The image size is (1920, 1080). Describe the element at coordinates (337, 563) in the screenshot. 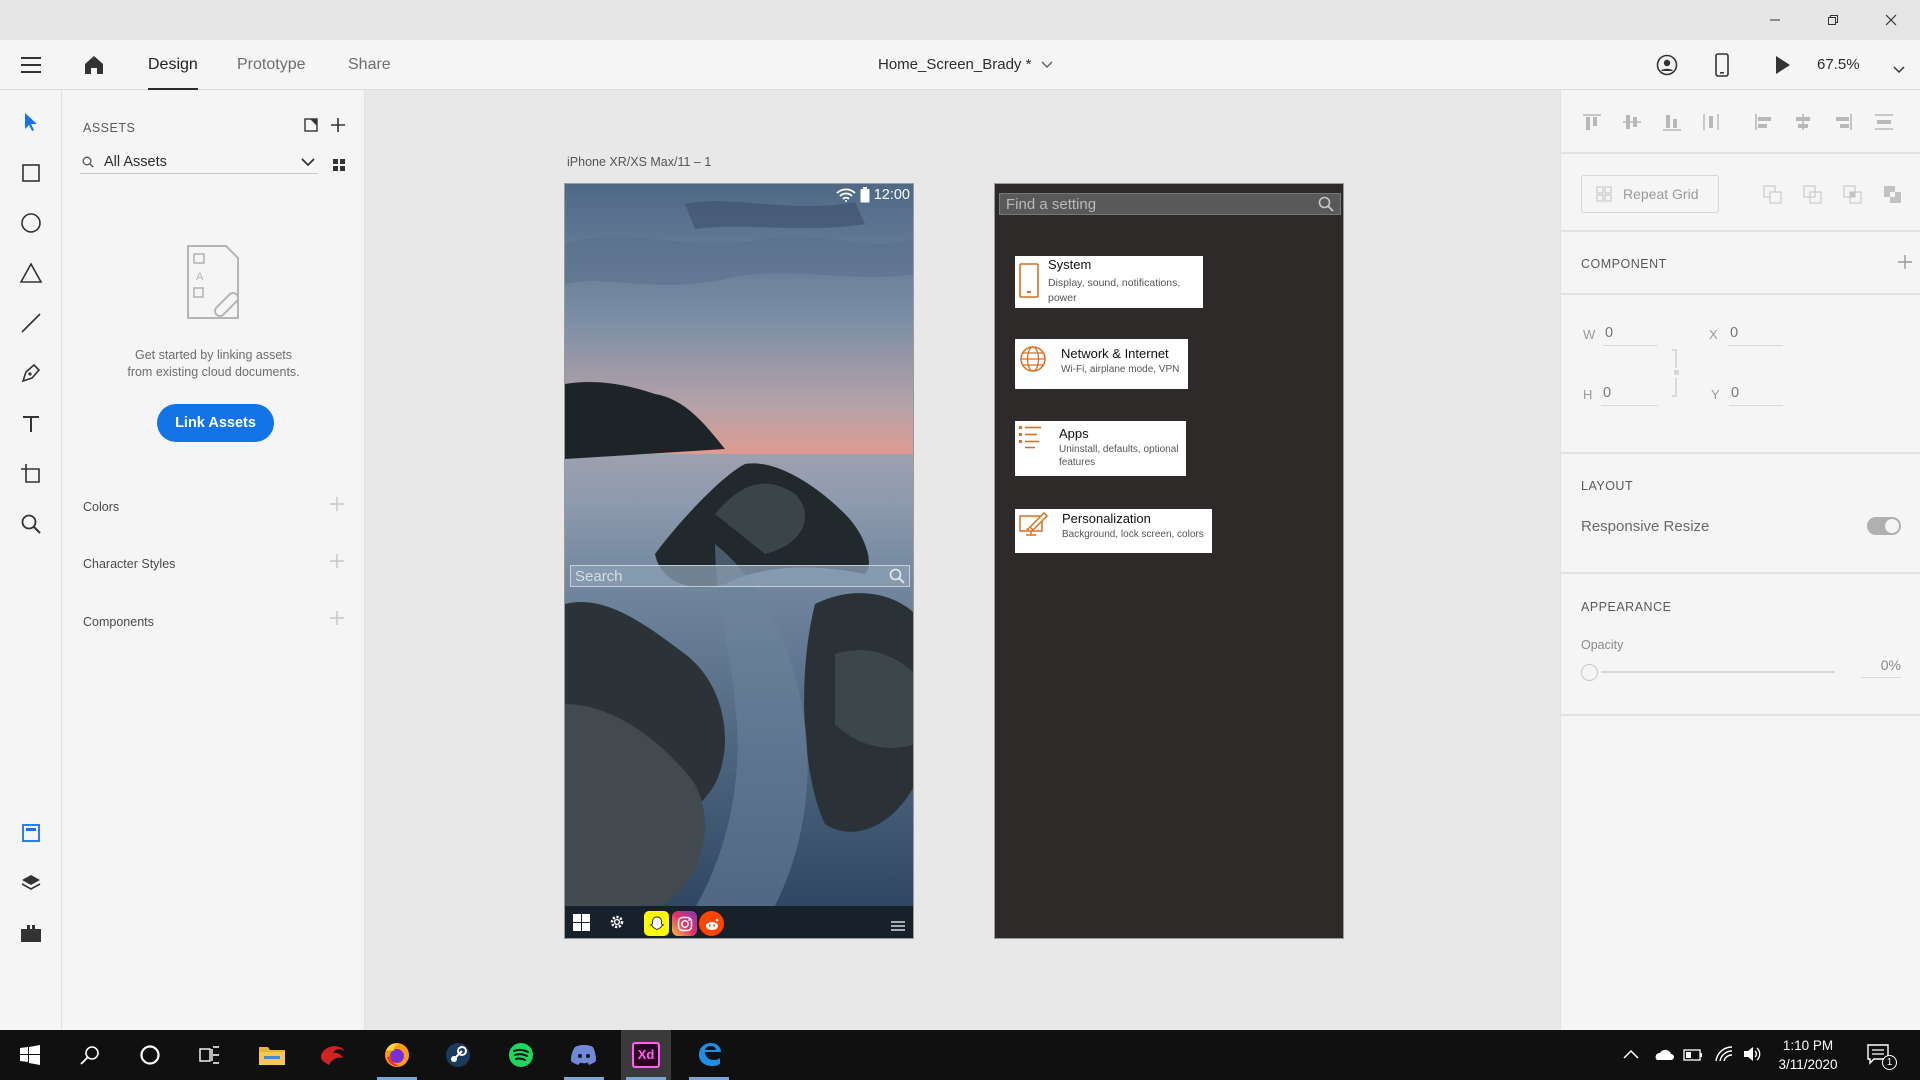

I see `add-character-style-icon` at that location.